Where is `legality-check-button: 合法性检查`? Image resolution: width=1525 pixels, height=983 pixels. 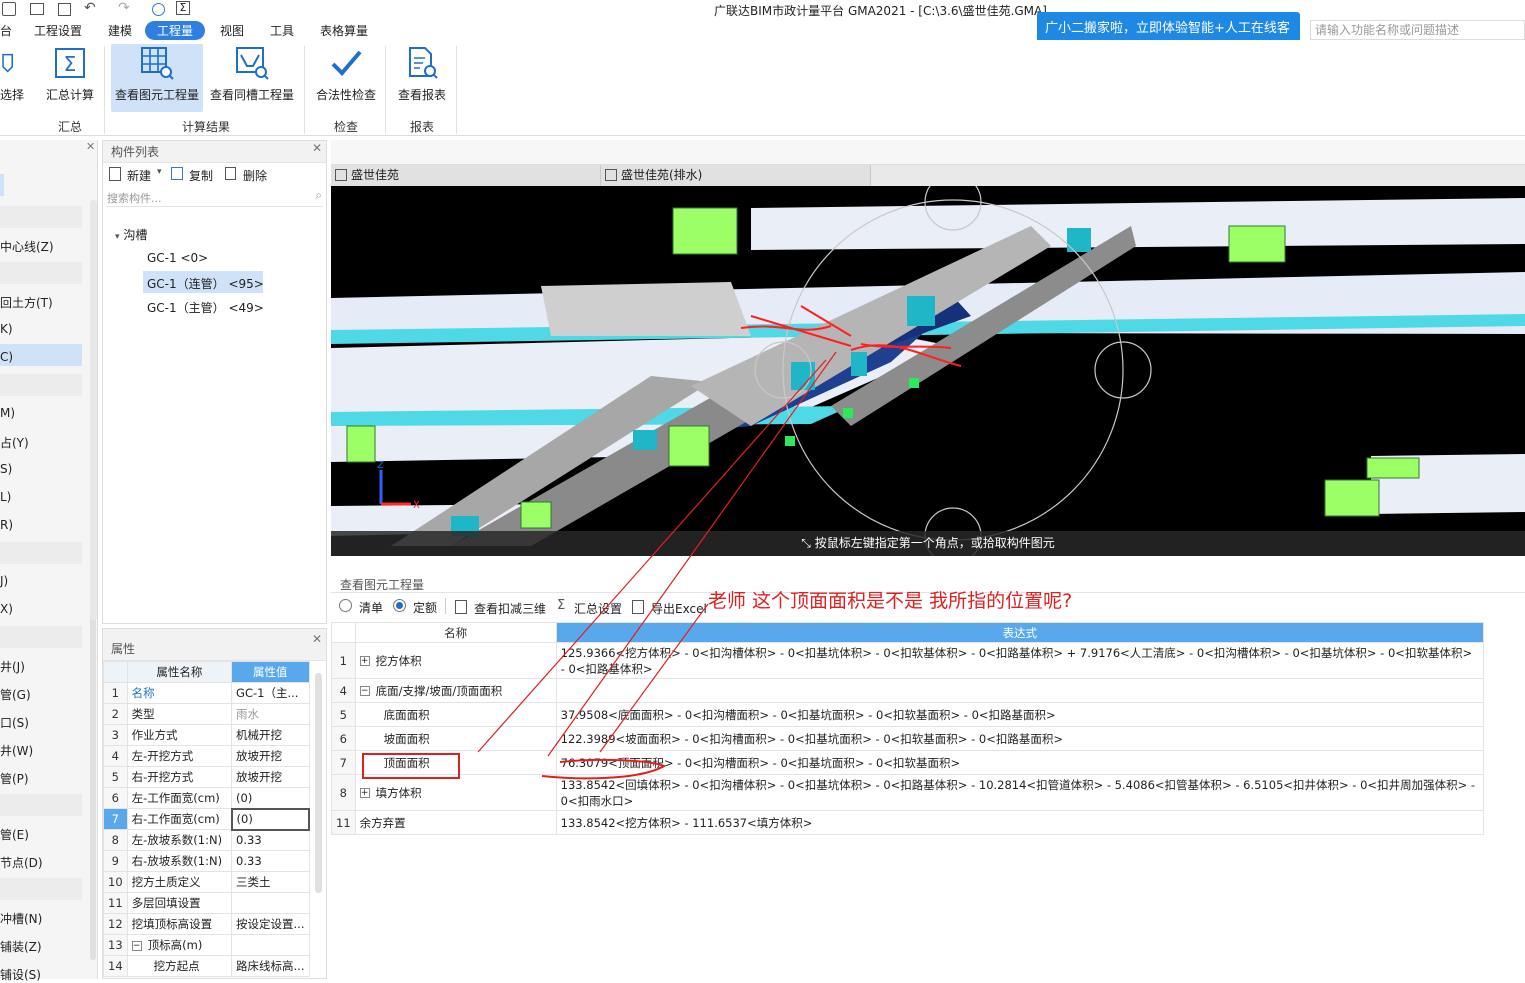 legality-check-button: 合法性检查 is located at coordinates (346, 78).